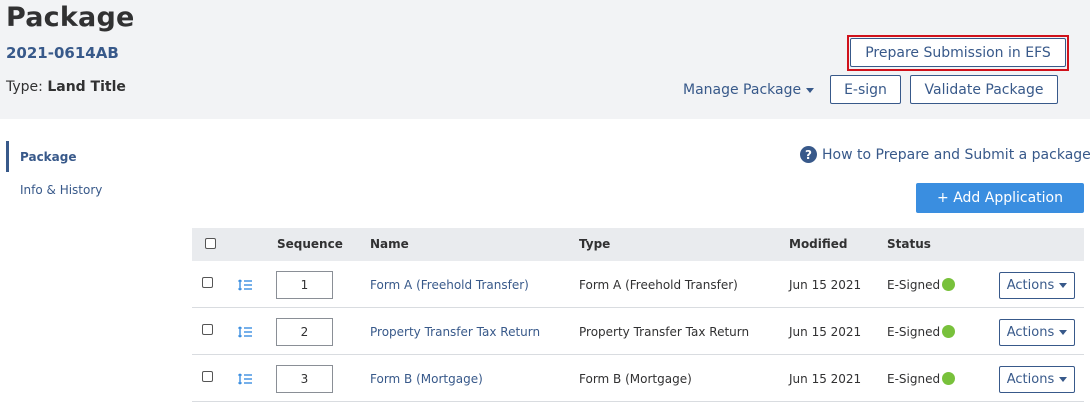  Describe the element at coordinates (1000, 198) in the screenshot. I see `add-application-button: + Add Application` at that location.